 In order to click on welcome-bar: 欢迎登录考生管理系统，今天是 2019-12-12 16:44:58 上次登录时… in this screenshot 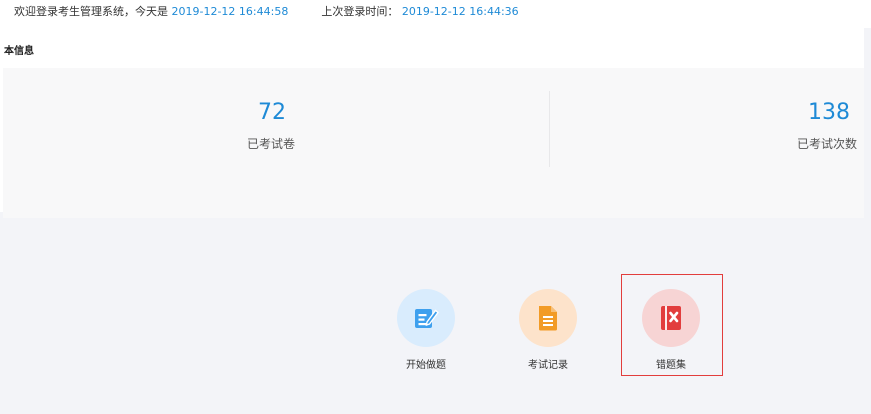, I will do `click(435, 14)`.